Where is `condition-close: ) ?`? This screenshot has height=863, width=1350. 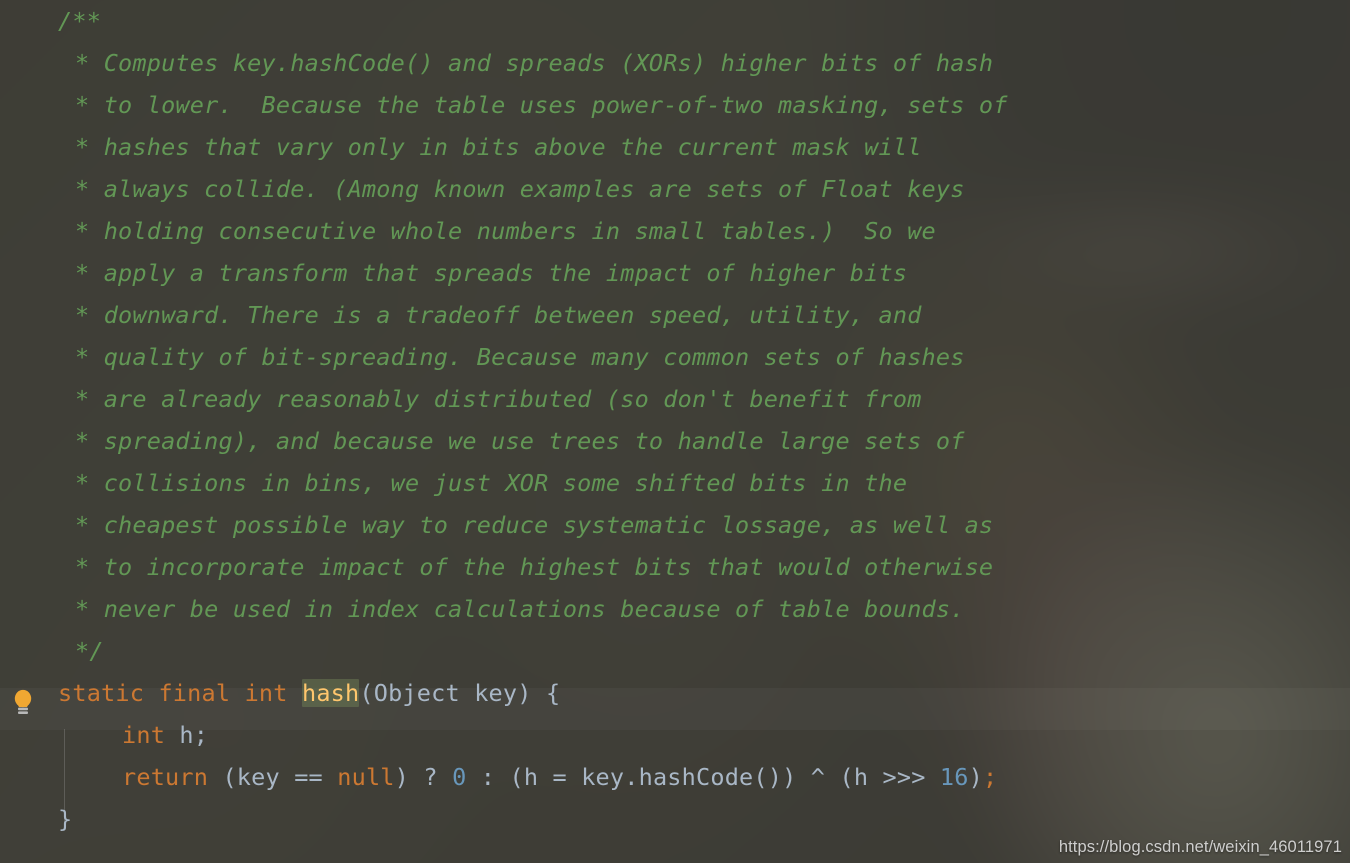 condition-close: ) ? is located at coordinates (423, 777).